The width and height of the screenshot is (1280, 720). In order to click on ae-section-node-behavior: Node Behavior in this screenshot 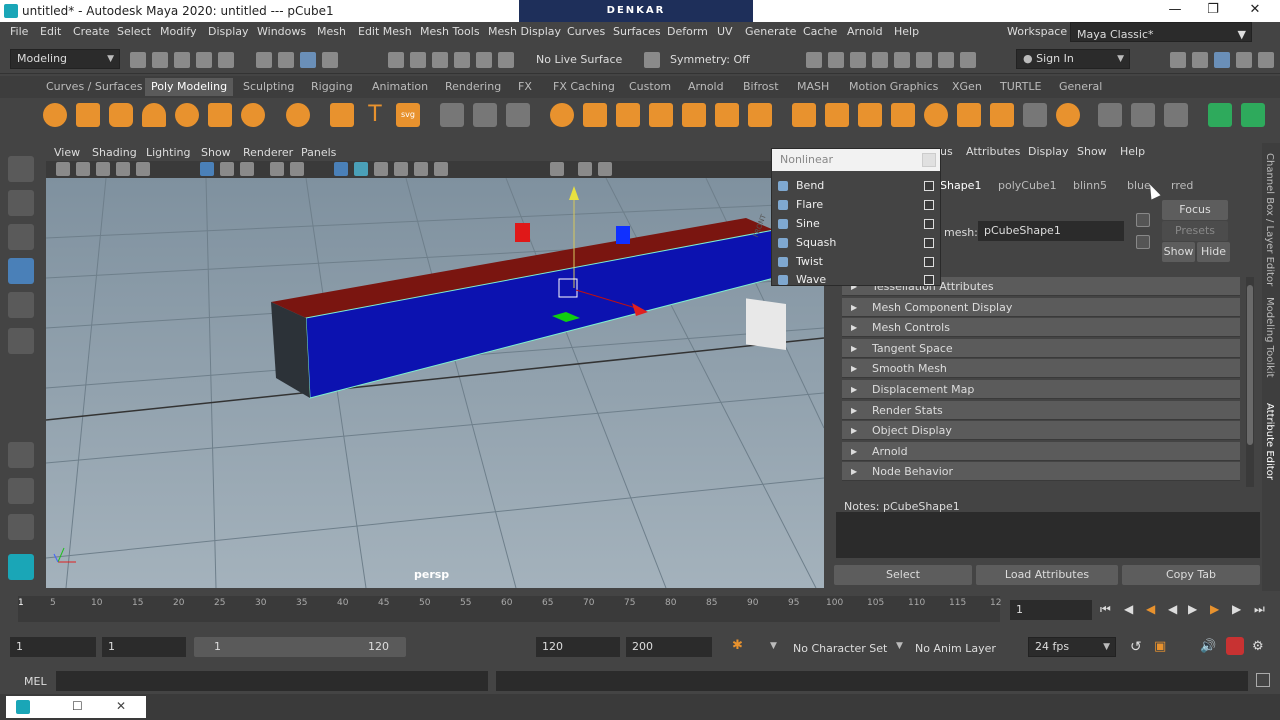, I will do `click(1041, 471)`.